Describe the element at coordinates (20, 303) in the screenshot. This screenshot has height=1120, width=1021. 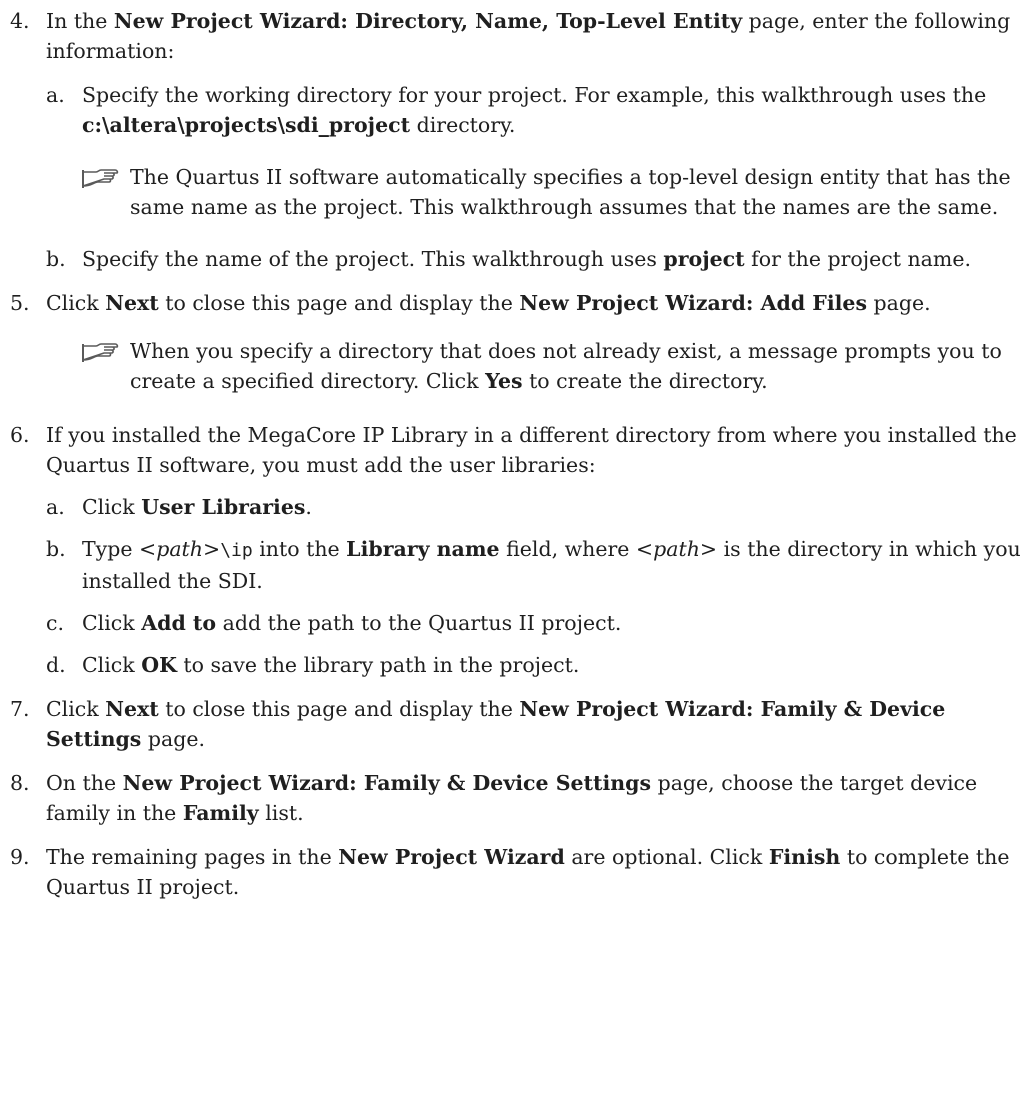
I see `step-number: 5.` at that location.